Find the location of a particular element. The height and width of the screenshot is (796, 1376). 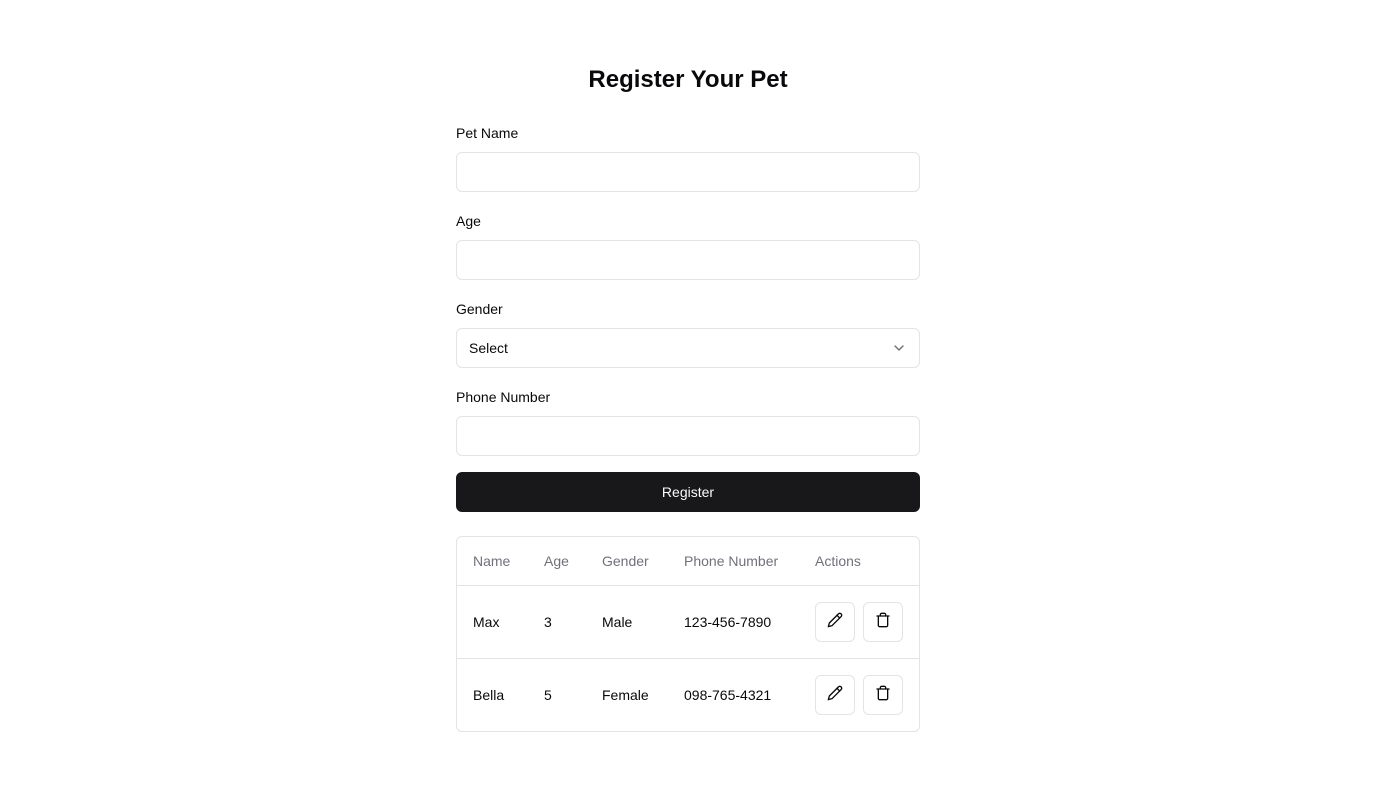

header-name: Name is located at coordinates (492, 561).